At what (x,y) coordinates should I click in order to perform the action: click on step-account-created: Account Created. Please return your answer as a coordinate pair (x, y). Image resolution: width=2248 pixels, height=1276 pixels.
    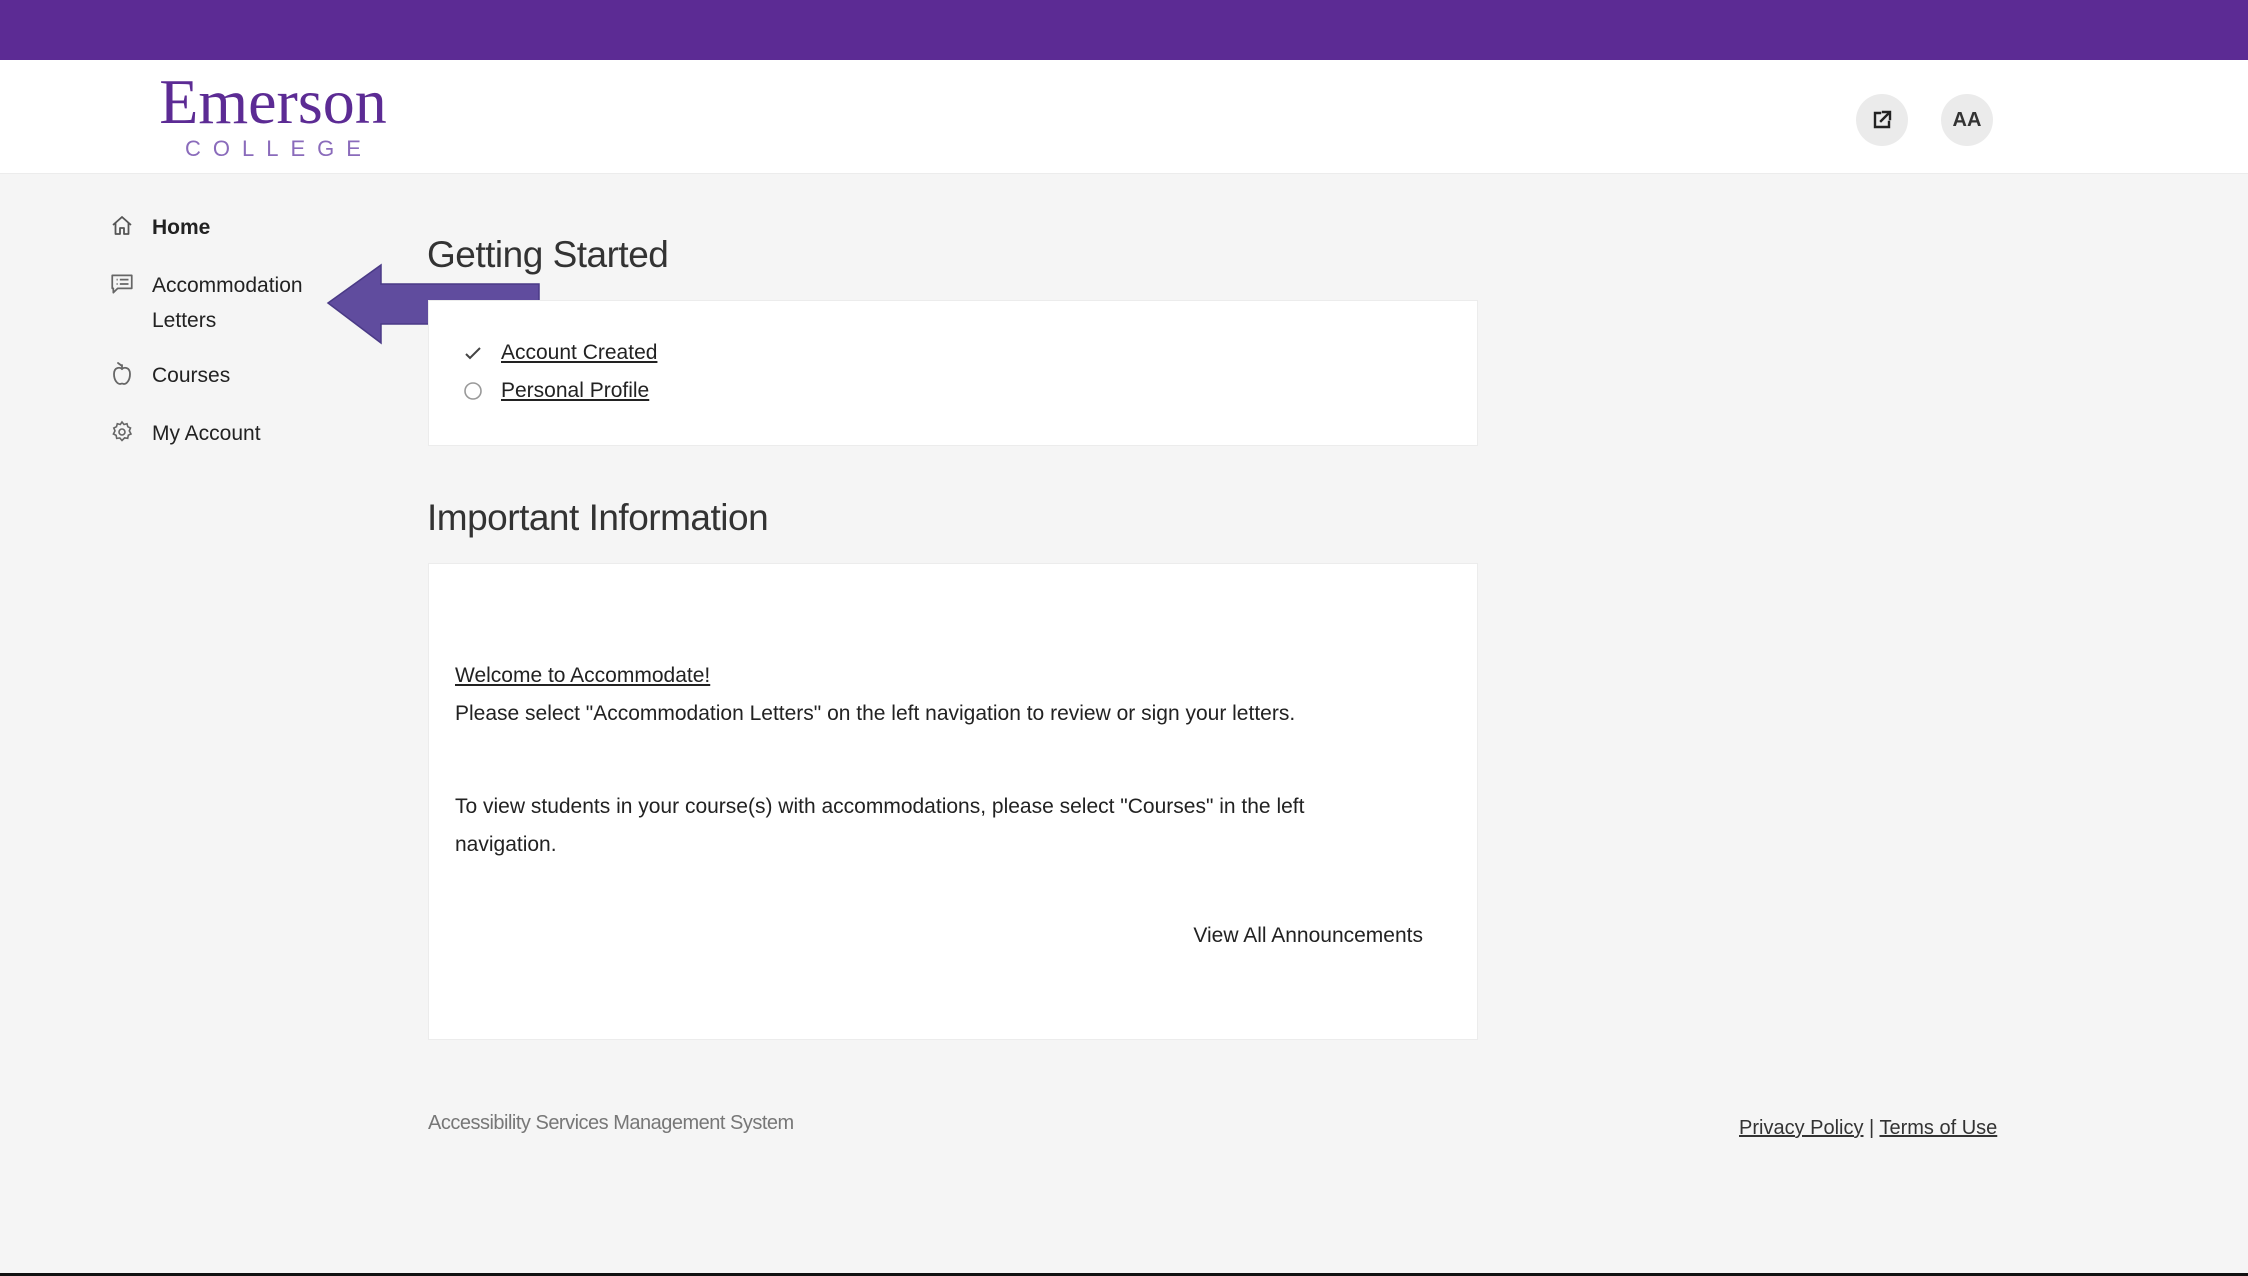
    Looking at the image, I should click on (560, 353).